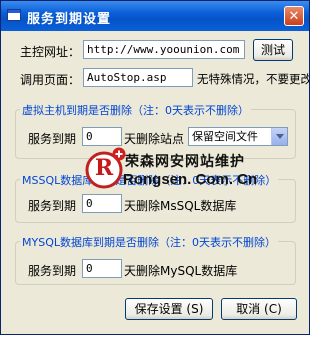 This screenshot has height=337, width=320. I want to click on server-url-label: 主控网址：, so click(50, 52).